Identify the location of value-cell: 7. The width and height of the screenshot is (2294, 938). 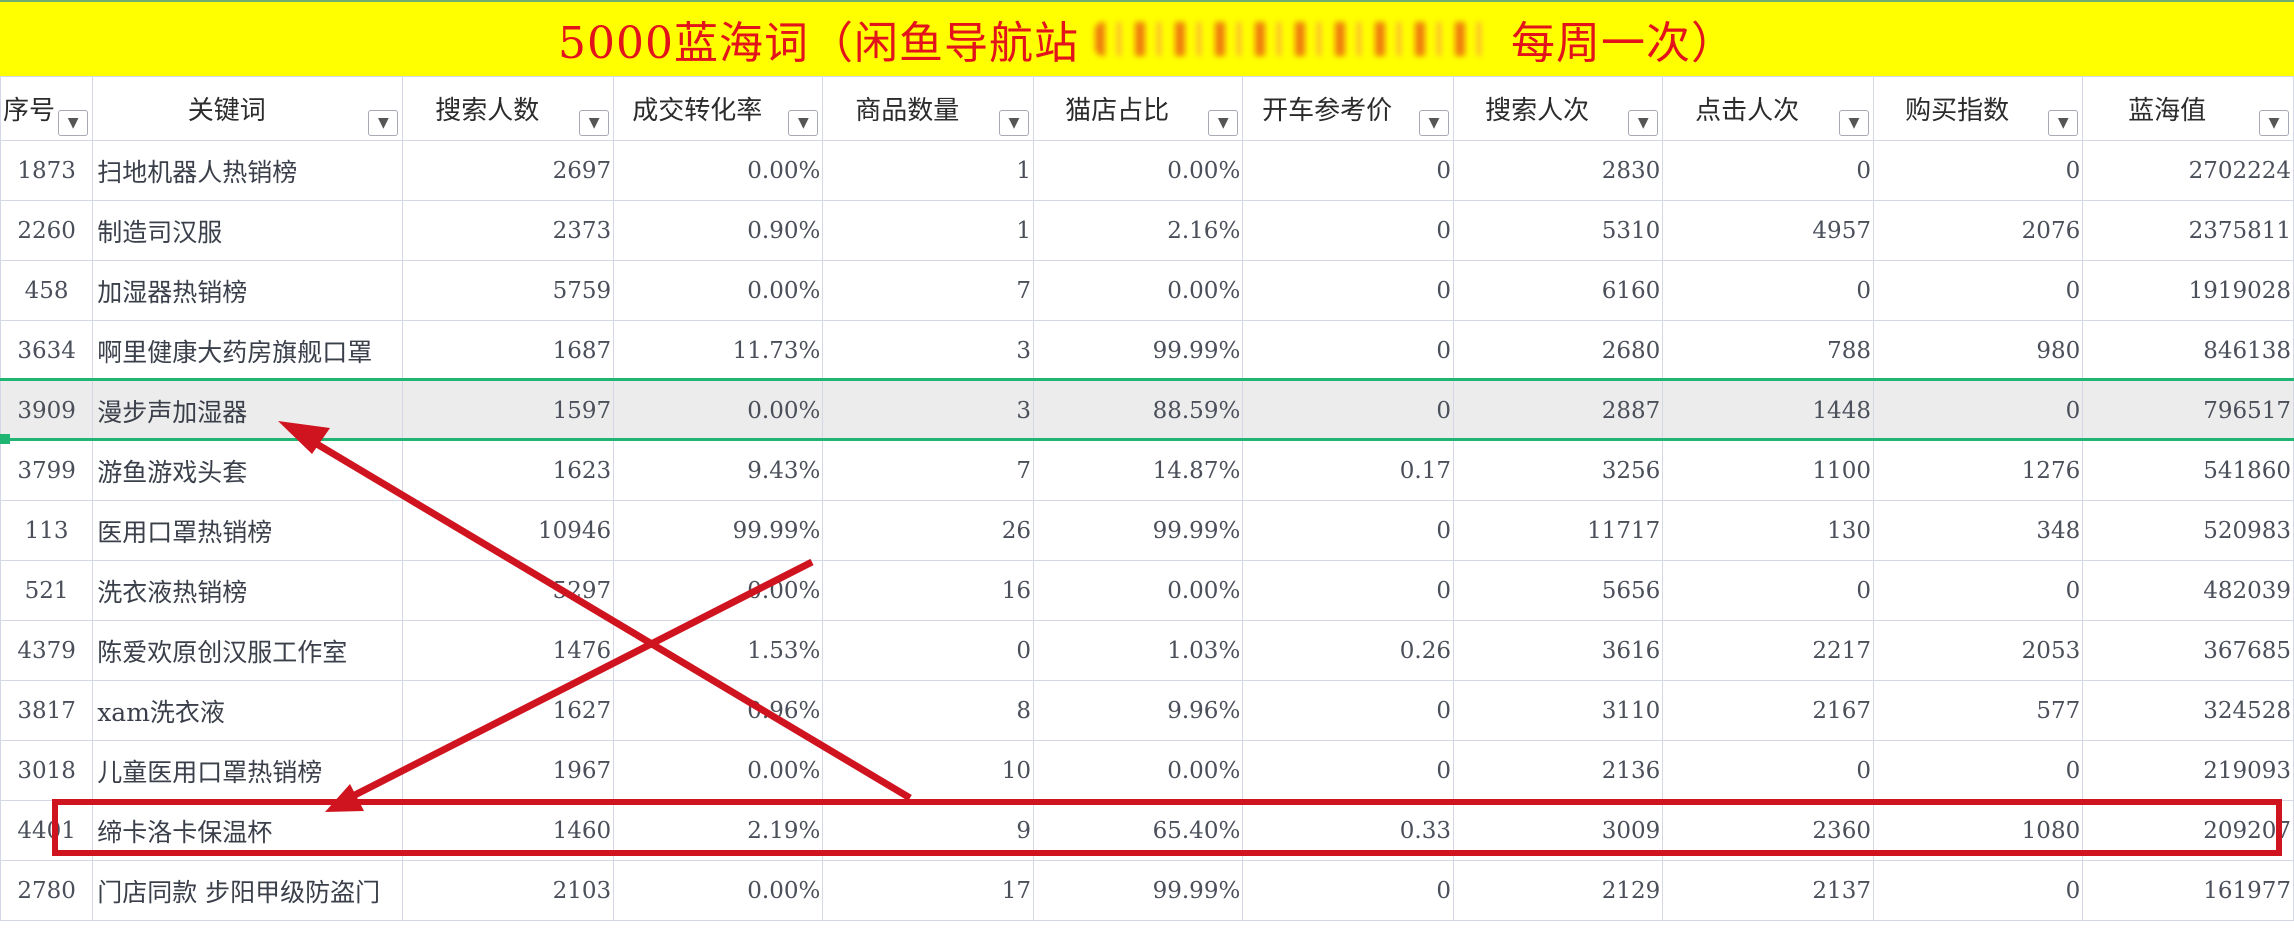
(928, 290).